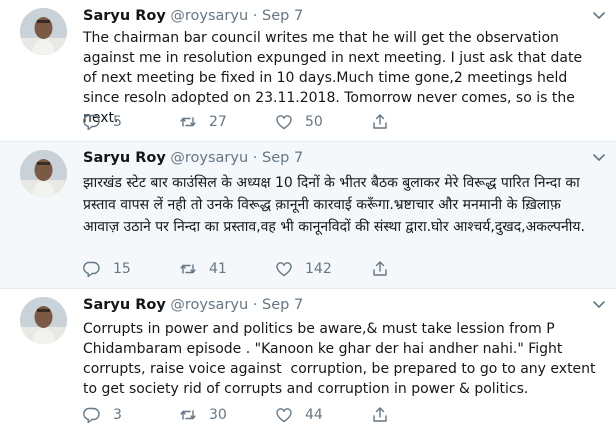  I want to click on like-button: 50, so click(323, 122).